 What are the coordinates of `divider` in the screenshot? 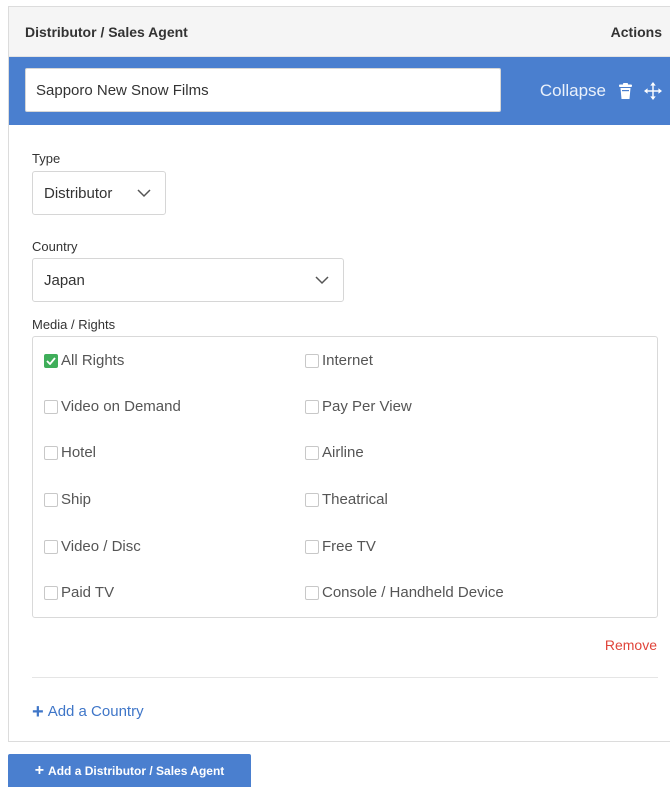 It's located at (345, 677).